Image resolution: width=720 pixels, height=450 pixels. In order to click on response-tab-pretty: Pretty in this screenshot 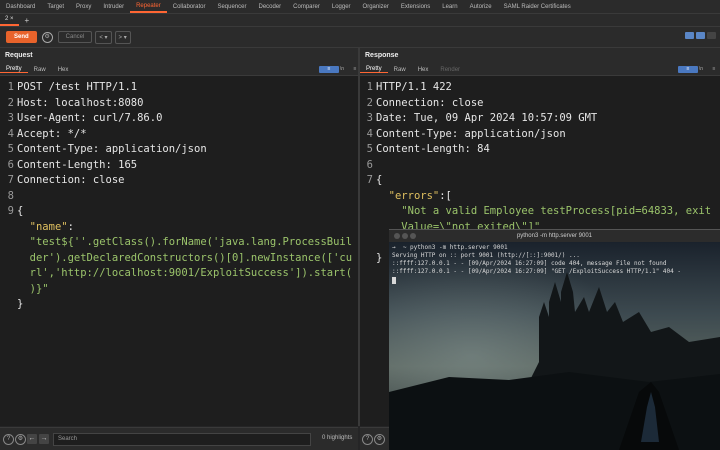, I will do `click(374, 69)`.